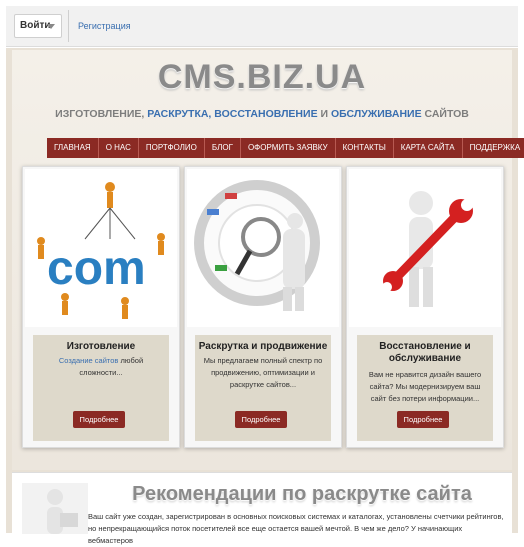 This screenshot has width=524, height=547. I want to click on card-title: Изготовление, so click(101, 346).